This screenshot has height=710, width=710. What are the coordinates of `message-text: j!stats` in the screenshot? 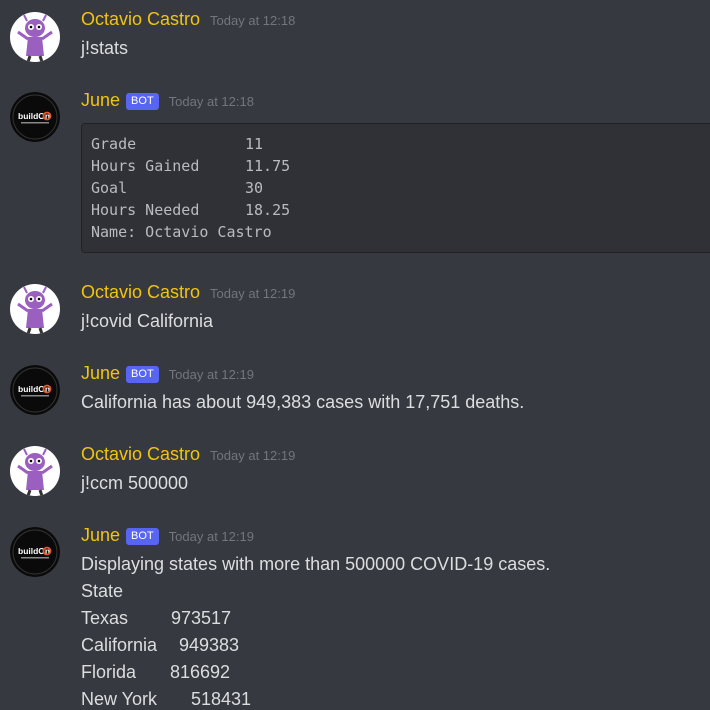 It's located at (105, 48).